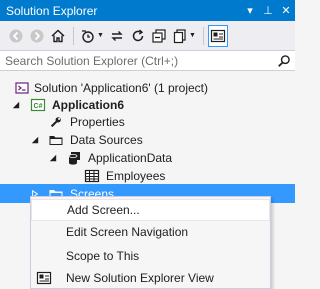  I want to click on toolbar: ▼ ▼, so click(147, 35).